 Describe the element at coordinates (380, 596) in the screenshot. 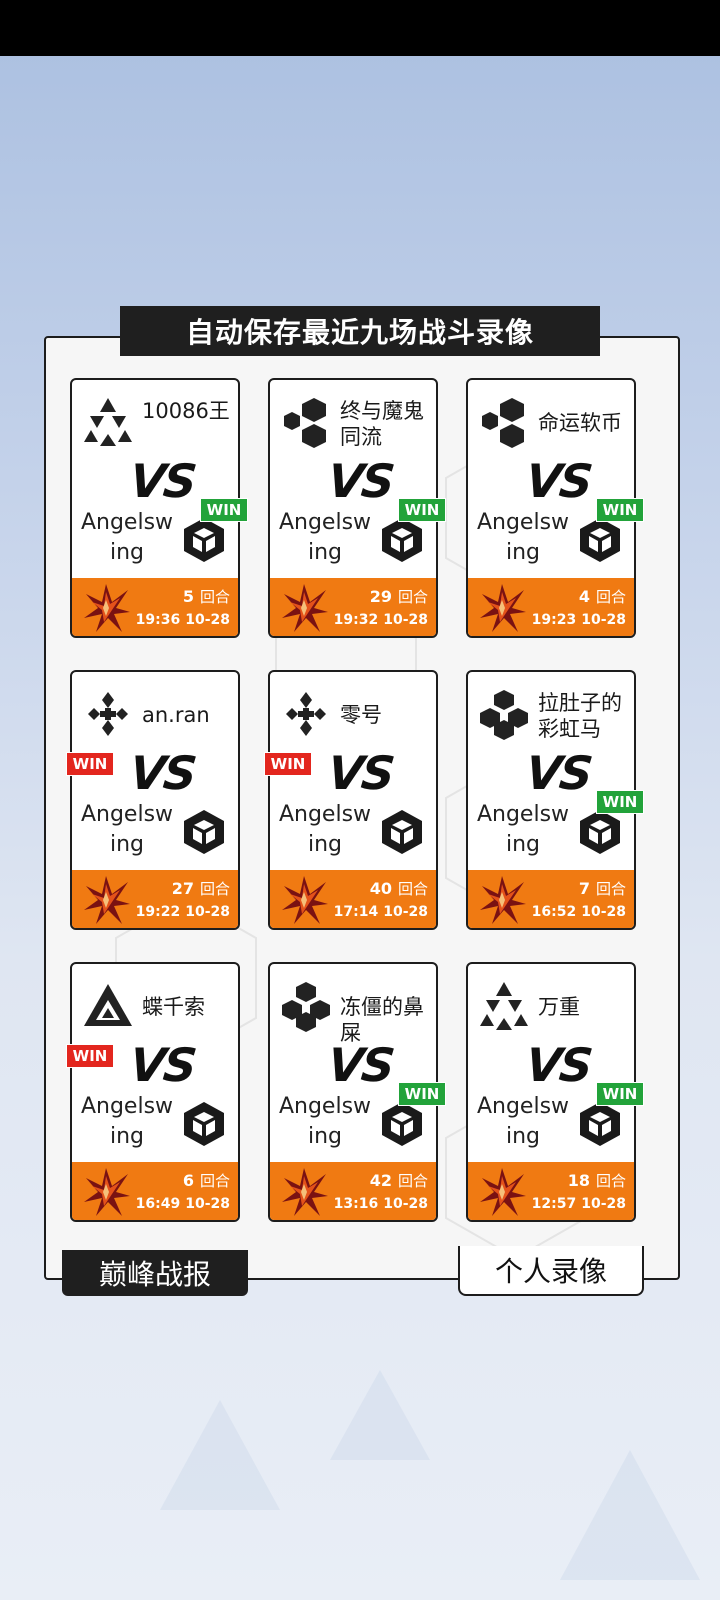

I see `rounds-count: 29` at that location.